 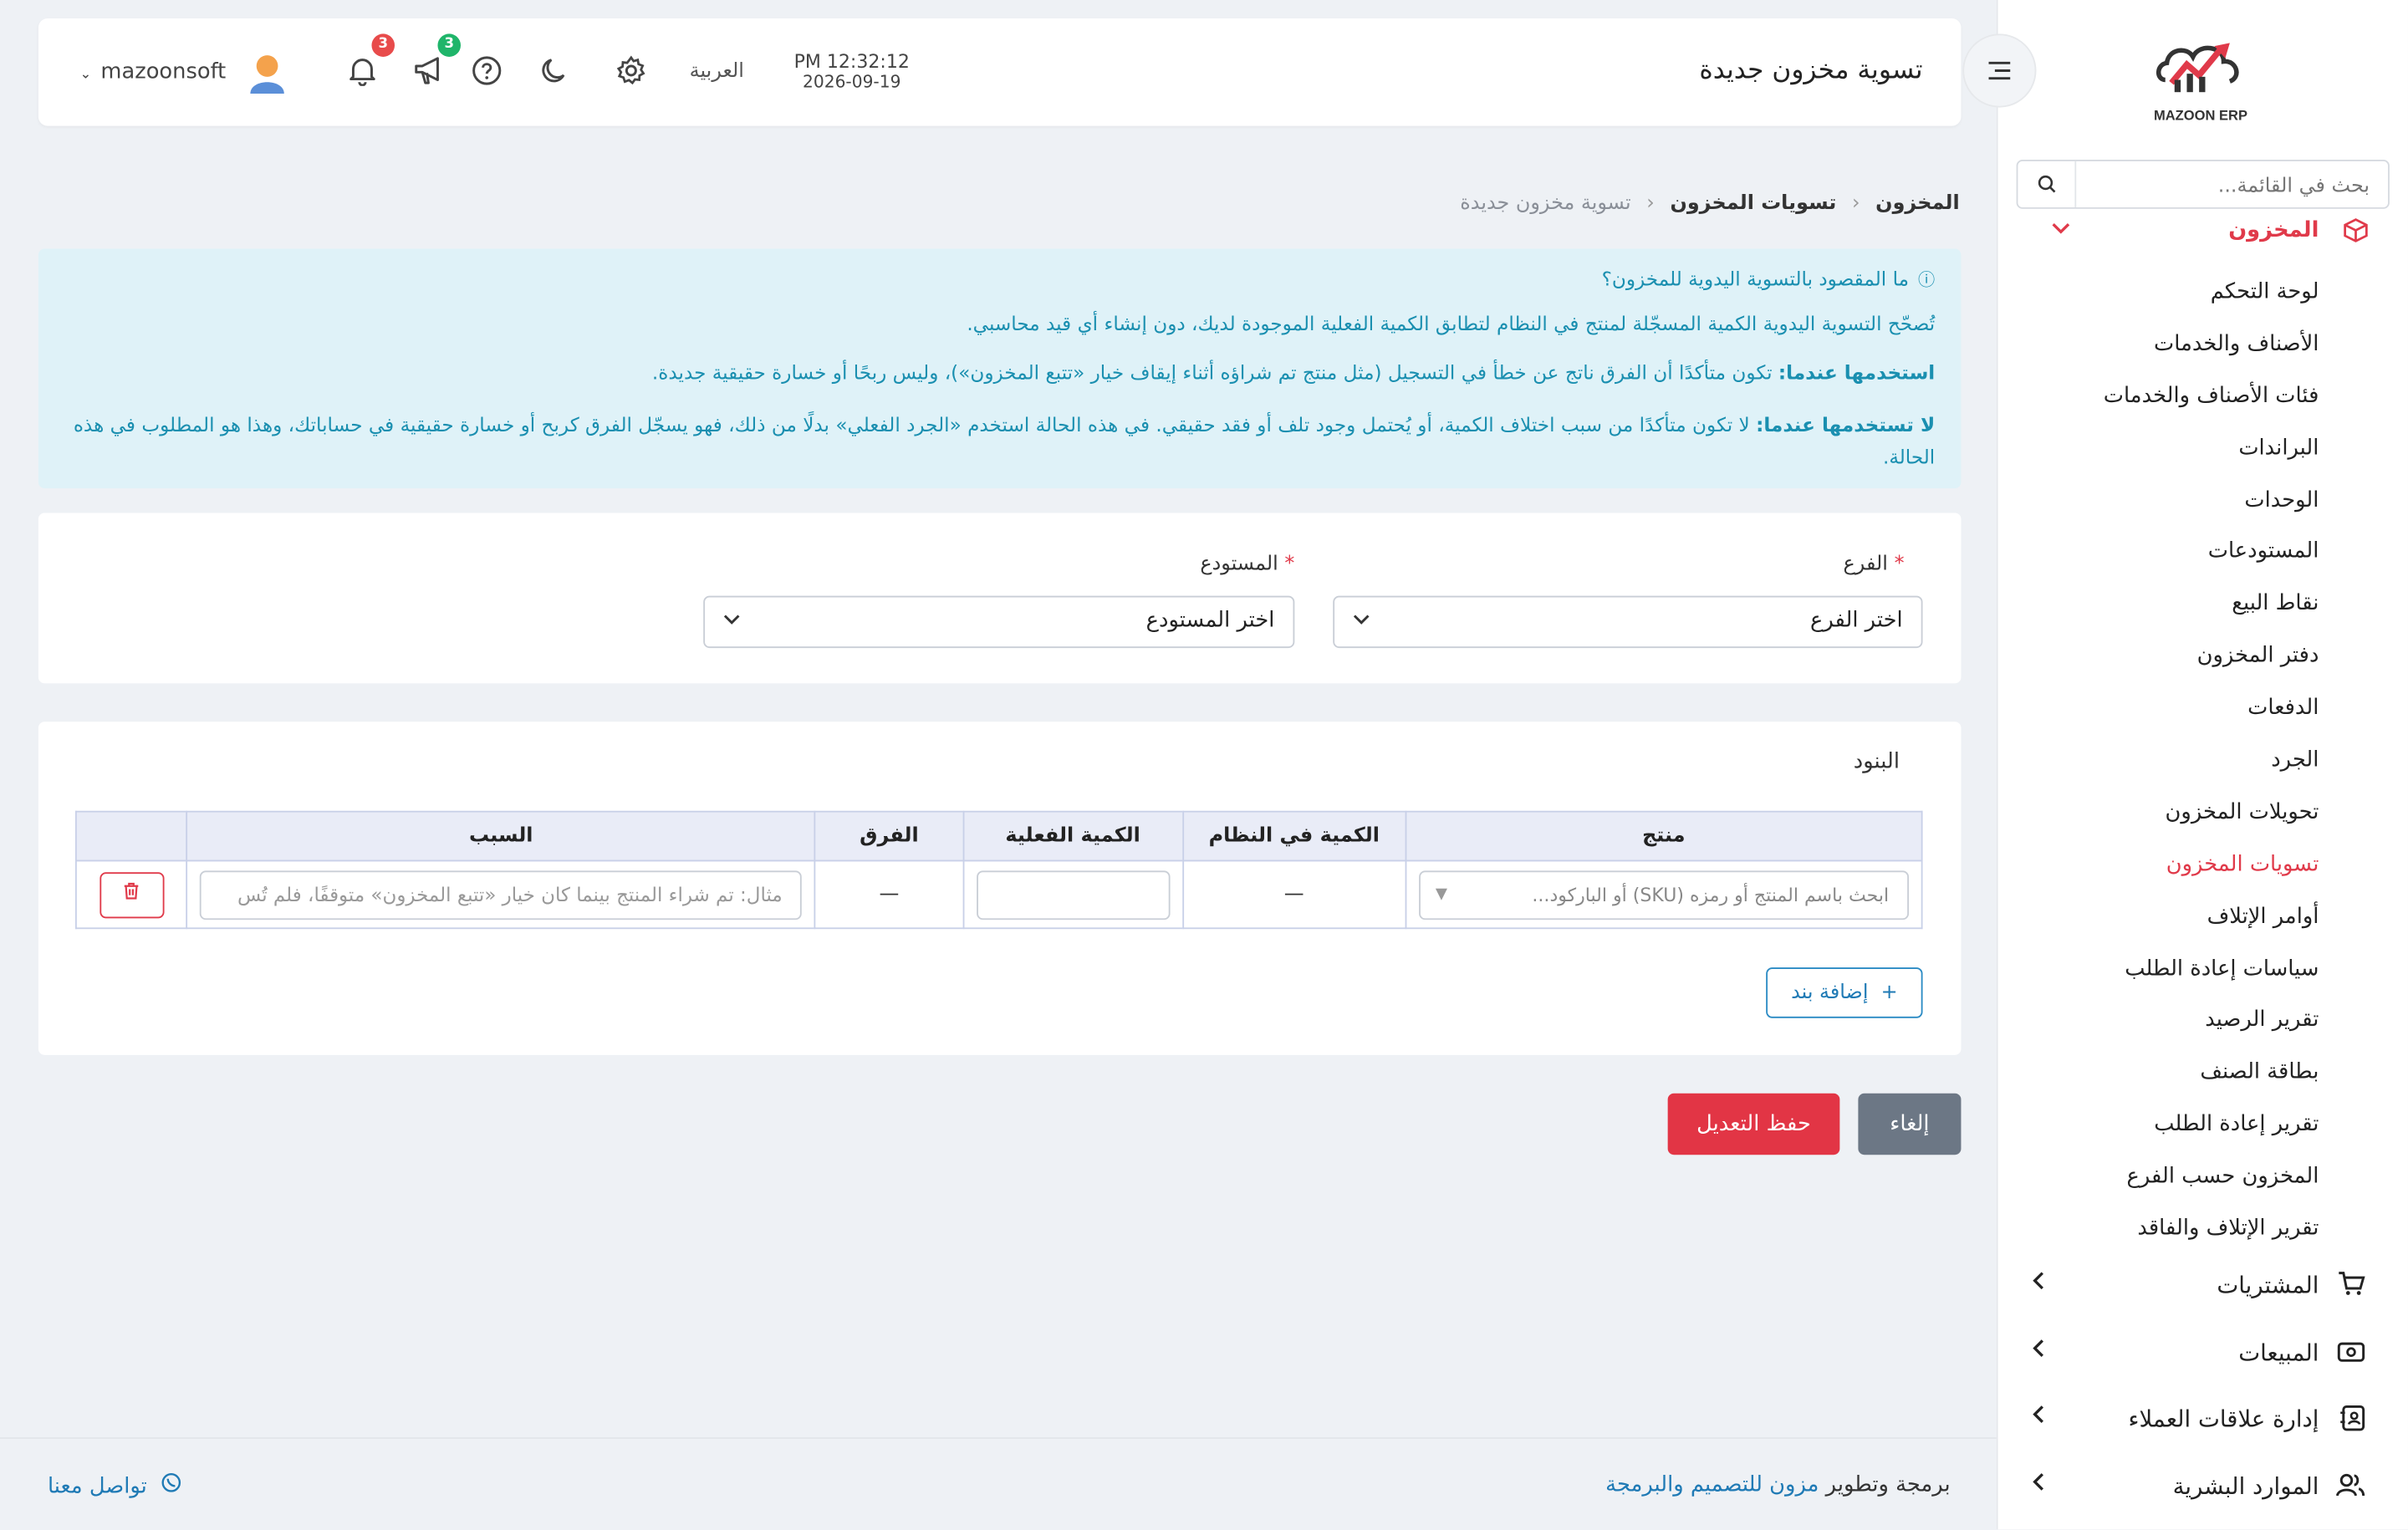 I want to click on gear-icon, so click(x=631, y=70).